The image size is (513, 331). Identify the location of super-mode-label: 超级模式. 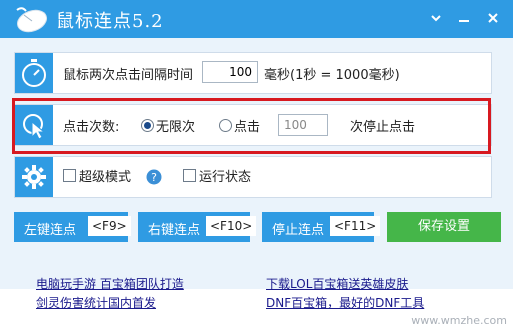
(105, 177).